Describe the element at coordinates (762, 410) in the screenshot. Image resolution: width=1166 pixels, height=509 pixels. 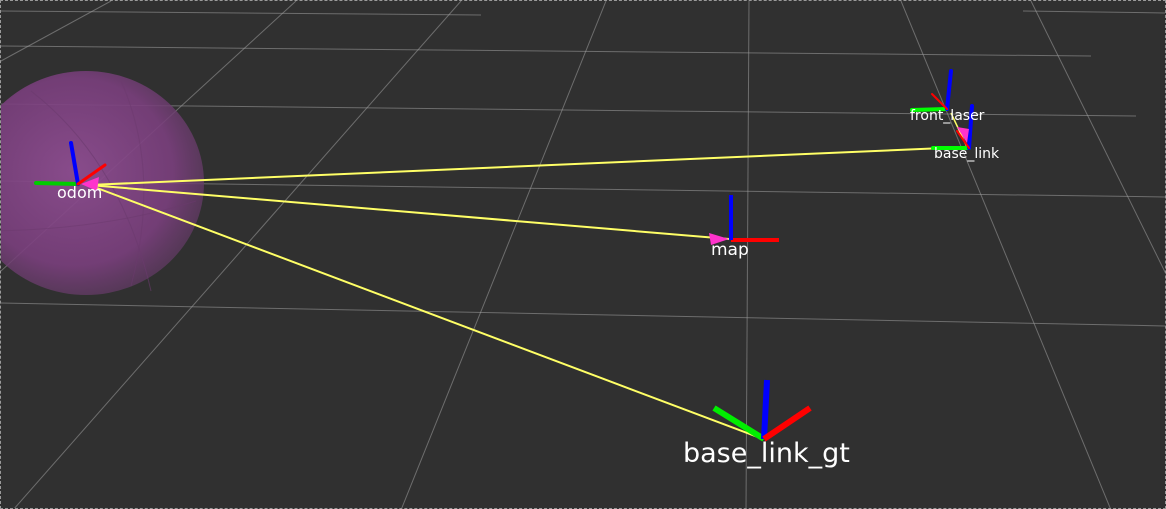
I see `frame-base-link-gt-axes` at that location.